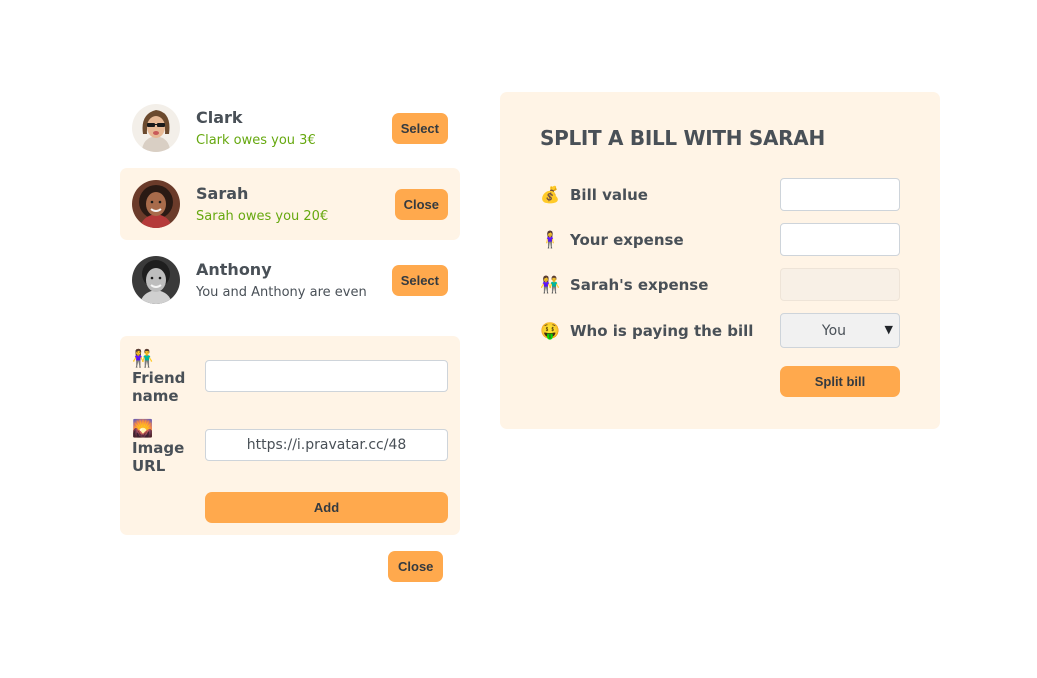 Image resolution: width=1037 pixels, height=678 pixels. Describe the element at coordinates (834, 331) in the screenshot. I see `payer-select-value: You` at that location.